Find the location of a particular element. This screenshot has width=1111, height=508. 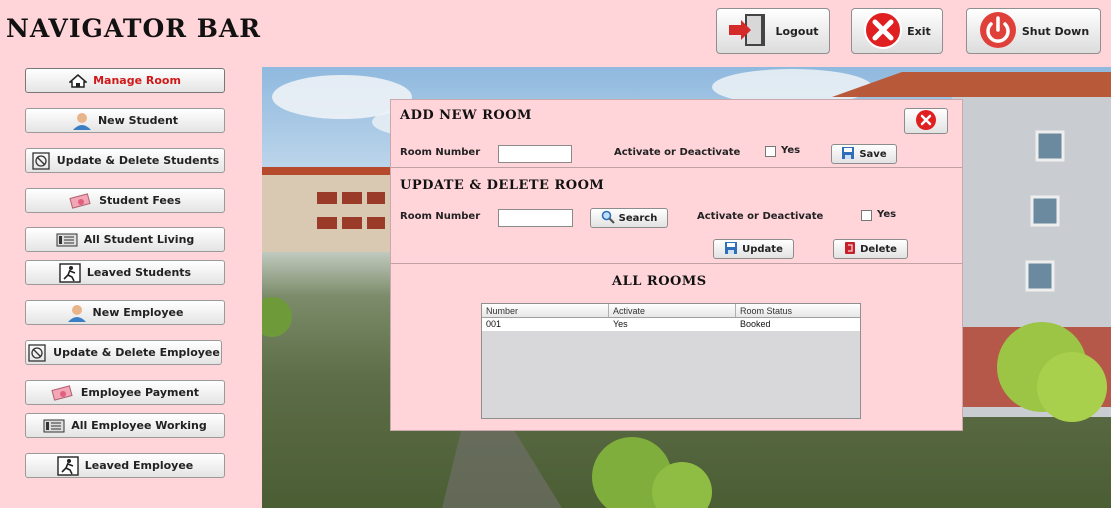

nav-new-student: New Student is located at coordinates (125, 120).